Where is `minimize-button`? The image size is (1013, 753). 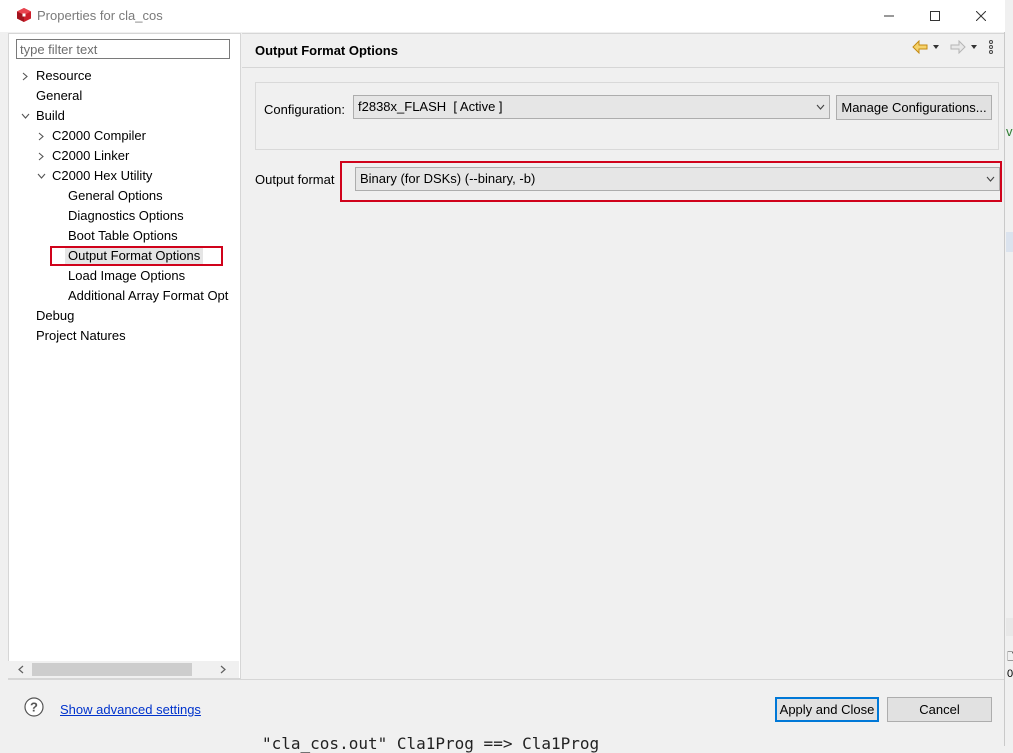
minimize-button is located at coordinates (889, 16).